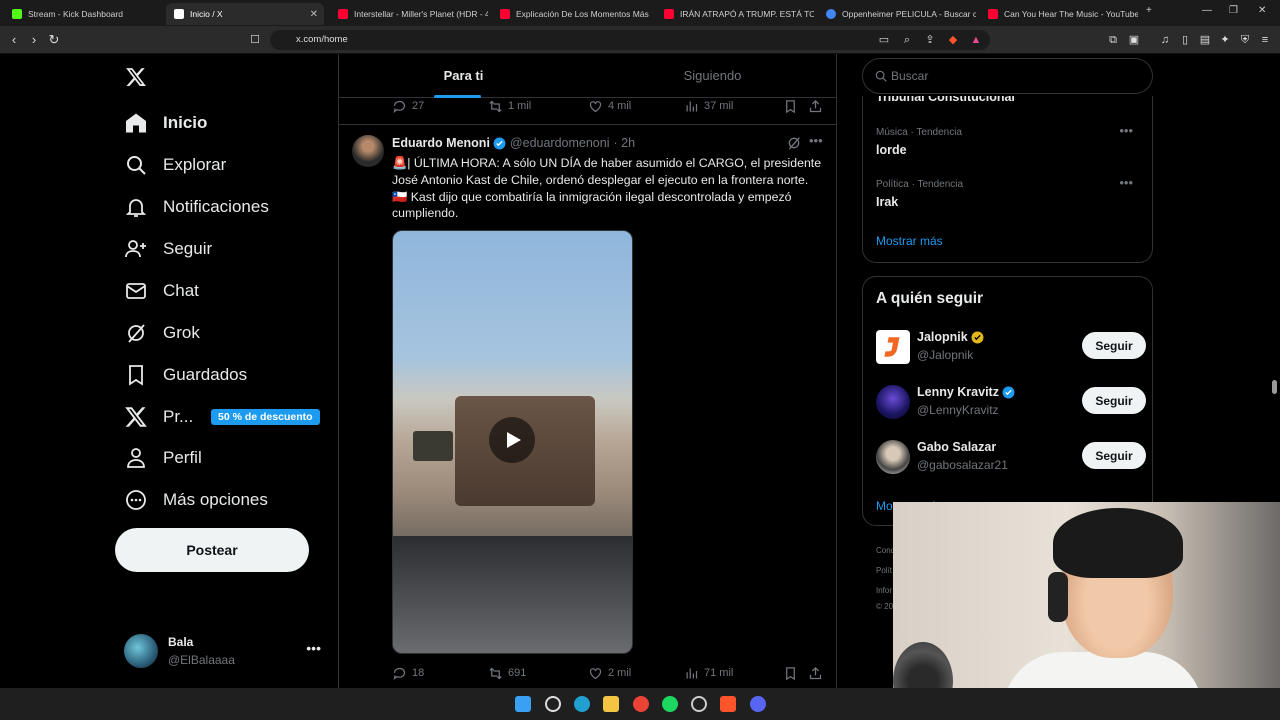  Describe the element at coordinates (884, 570) in the screenshot. I see `footer-link: Polít` at that location.